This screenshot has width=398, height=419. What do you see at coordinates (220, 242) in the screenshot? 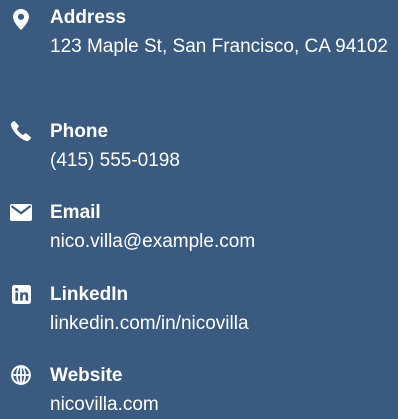
I see `email-link: nico.villa@example.com` at bounding box center [220, 242].